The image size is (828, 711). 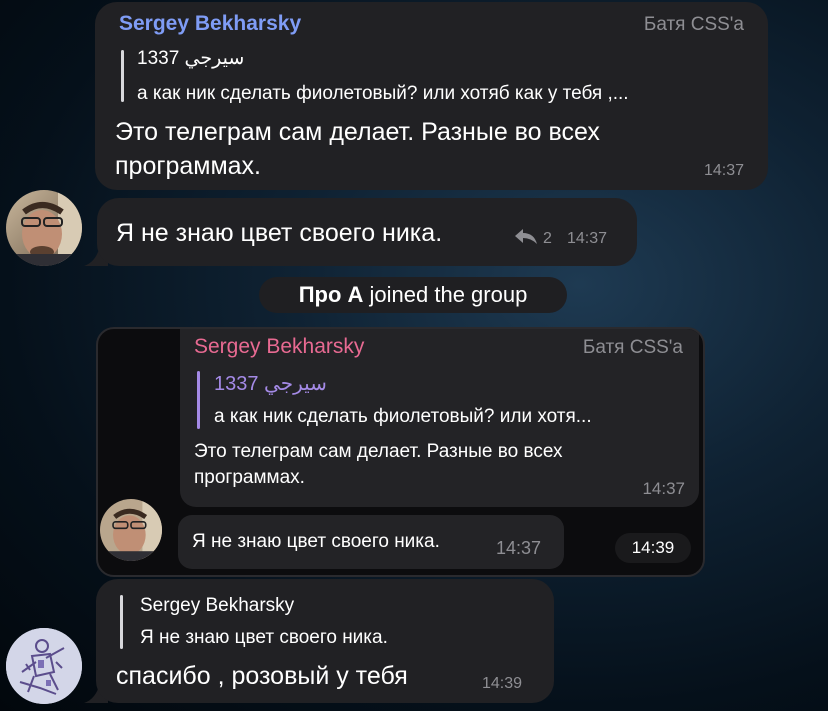 I want to click on forwarded-sender-role: Батя CSS'a, so click(x=632, y=347).